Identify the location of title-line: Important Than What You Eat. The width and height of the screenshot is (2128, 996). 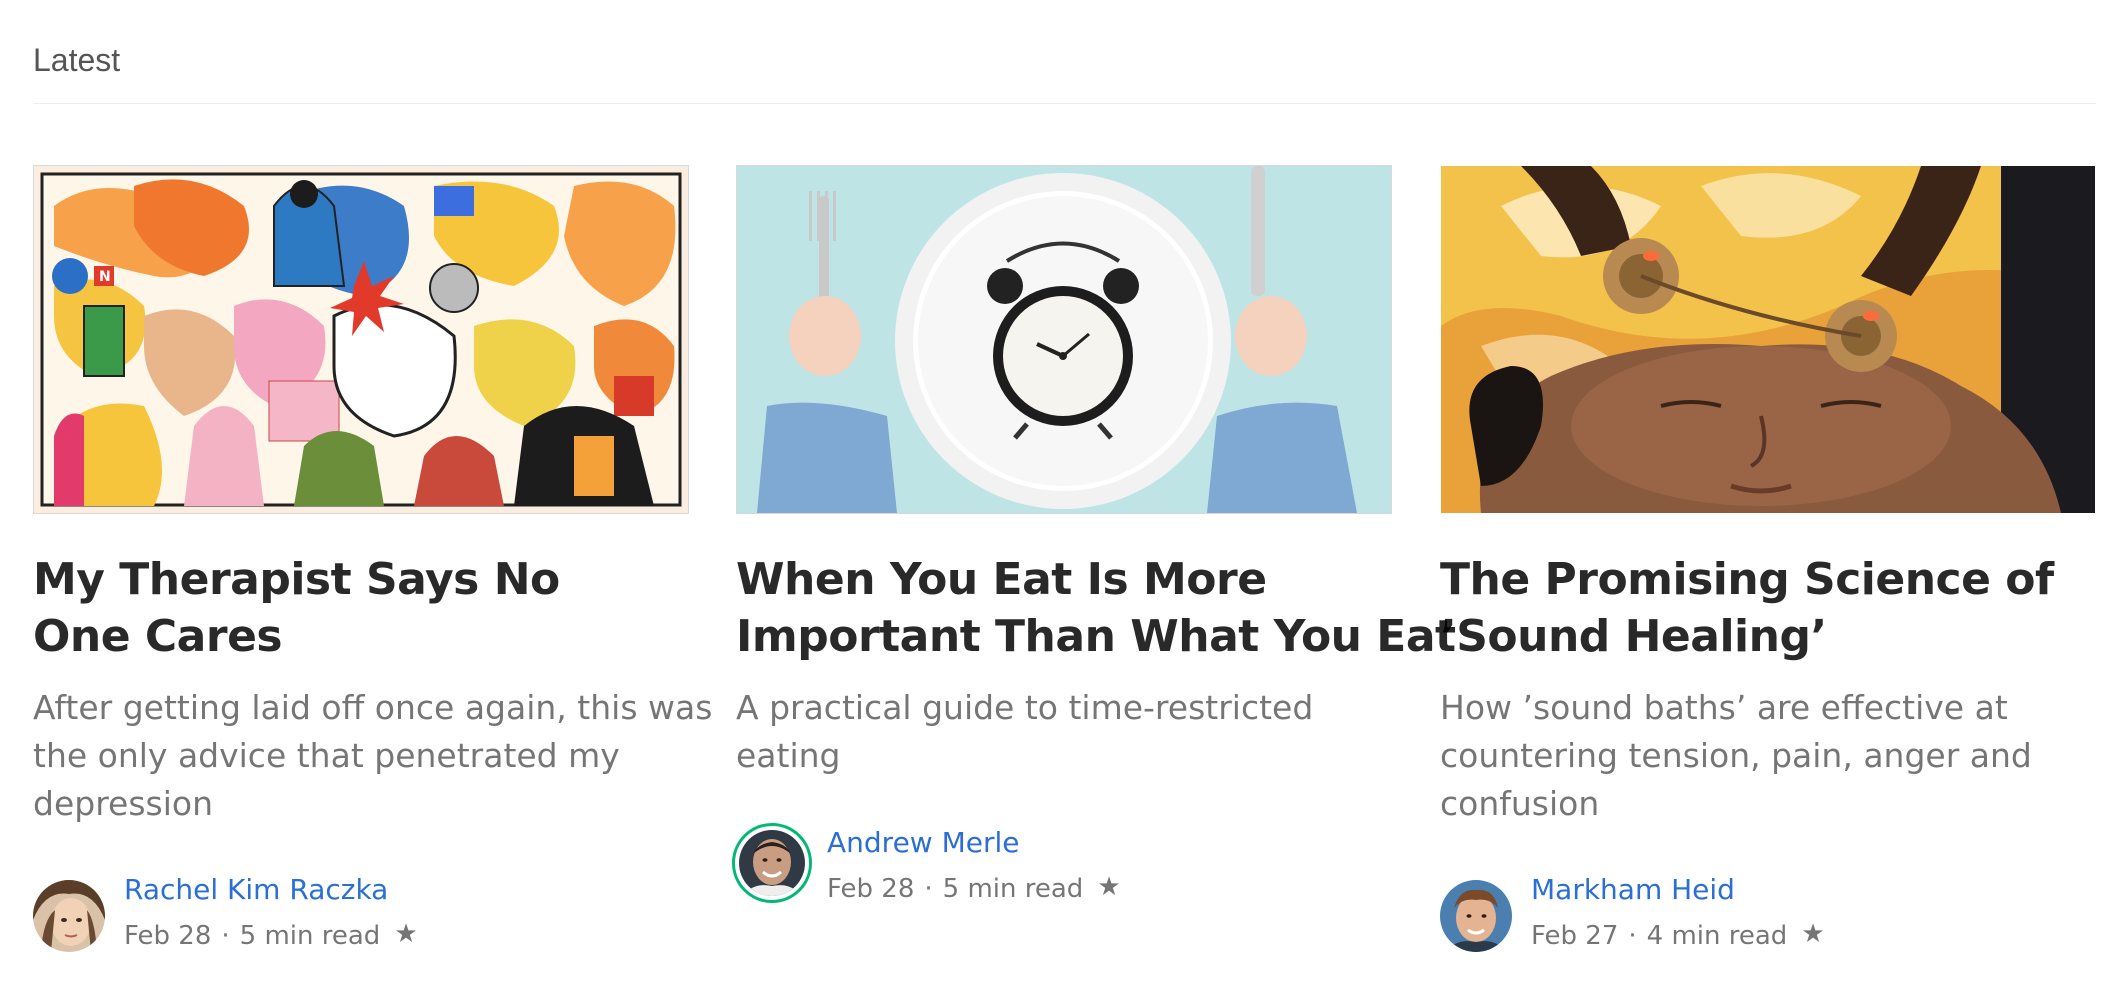
(1096, 636).